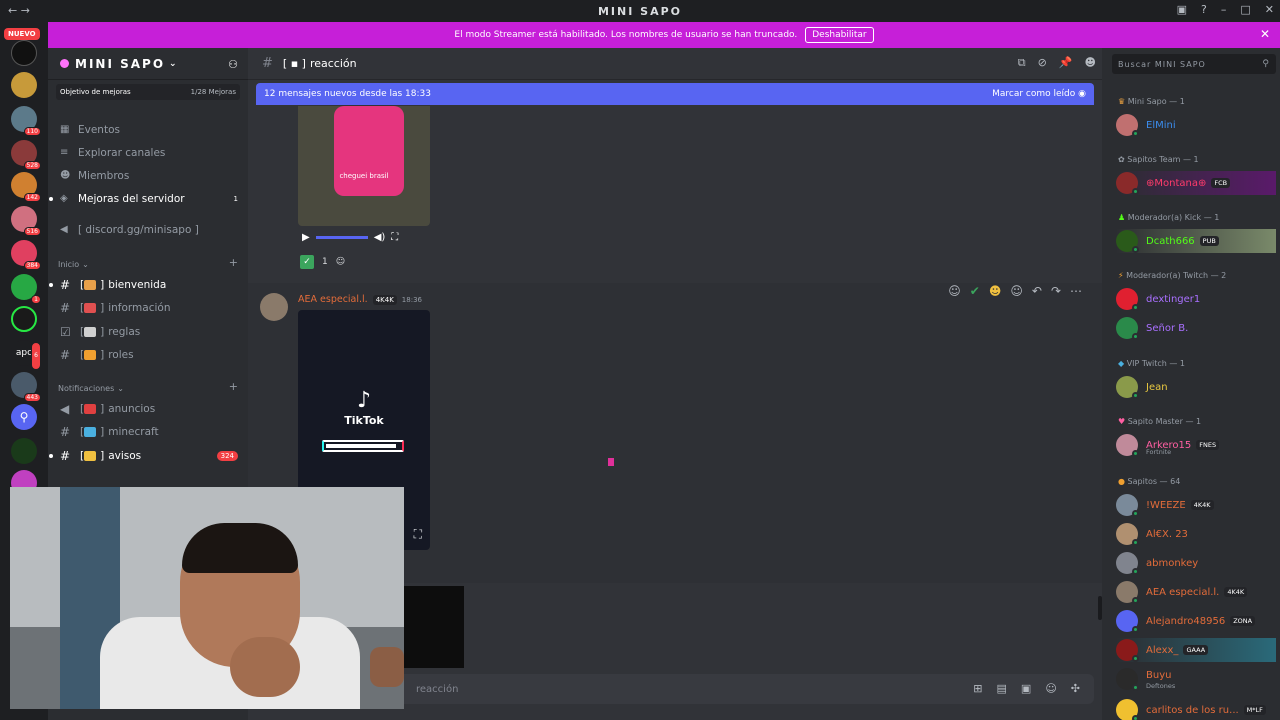 This screenshot has width=1280, height=720. Describe the element at coordinates (26, 121) in the screenshot. I see `server-icon: 110` at that location.